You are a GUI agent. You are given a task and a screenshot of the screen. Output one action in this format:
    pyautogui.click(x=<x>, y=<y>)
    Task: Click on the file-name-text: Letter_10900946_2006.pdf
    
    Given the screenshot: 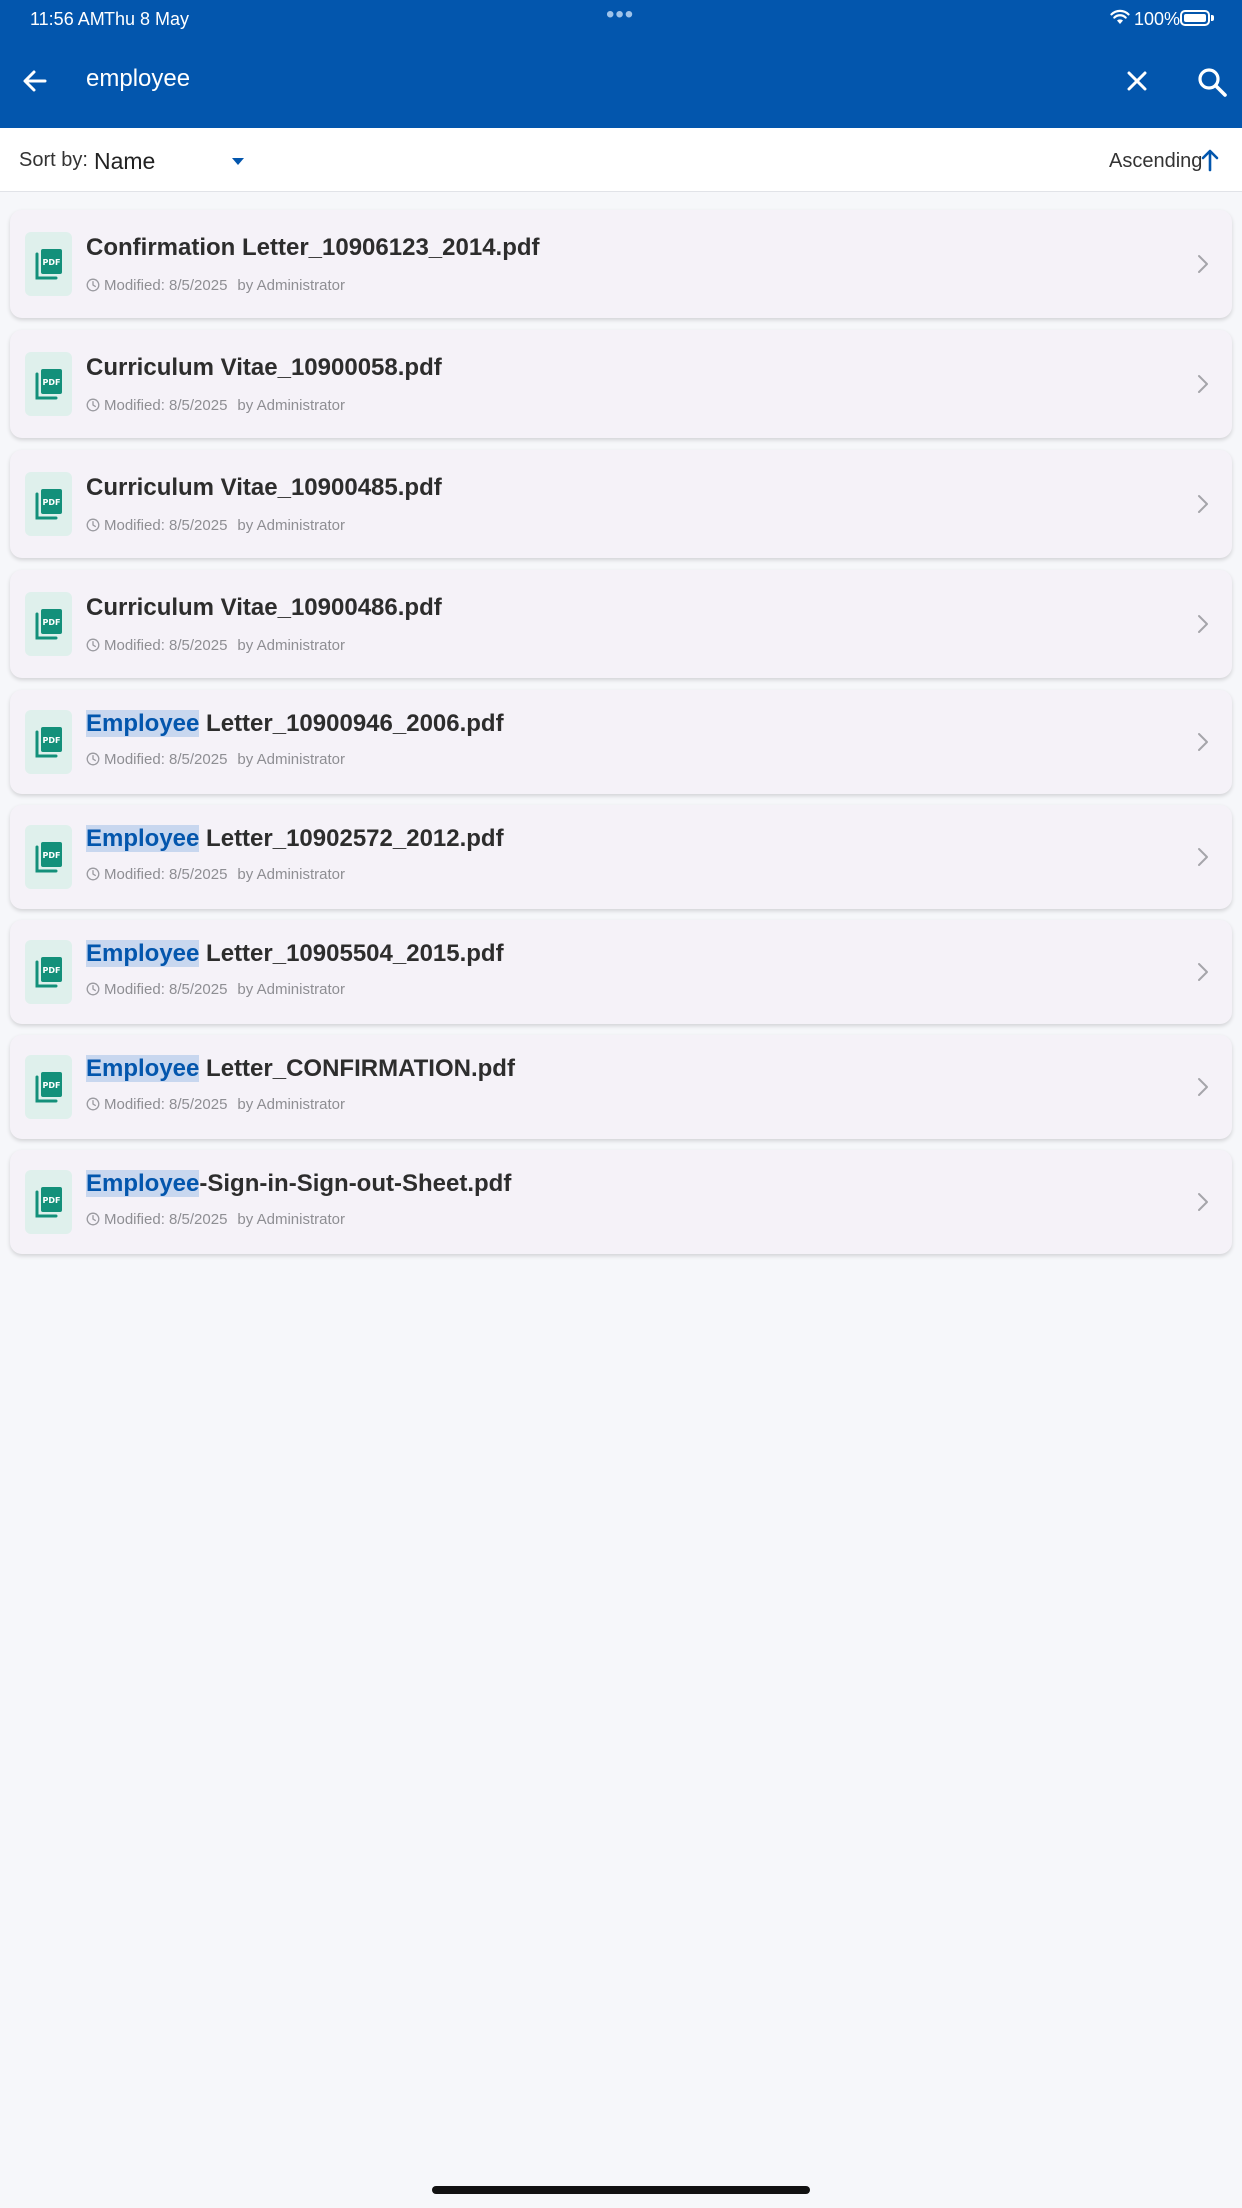 What is the action you would take?
    pyautogui.click(x=351, y=723)
    